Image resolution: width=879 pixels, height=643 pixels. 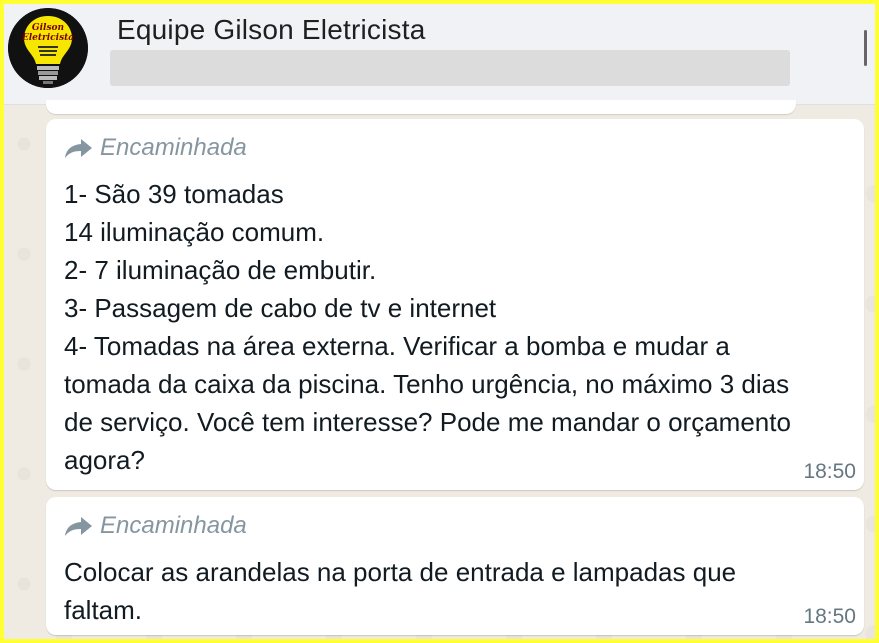 What do you see at coordinates (271, 30) in the screenshot?
I see `contact-name: Equipe Gilson Eletricista` at bounding box center [271, 30].